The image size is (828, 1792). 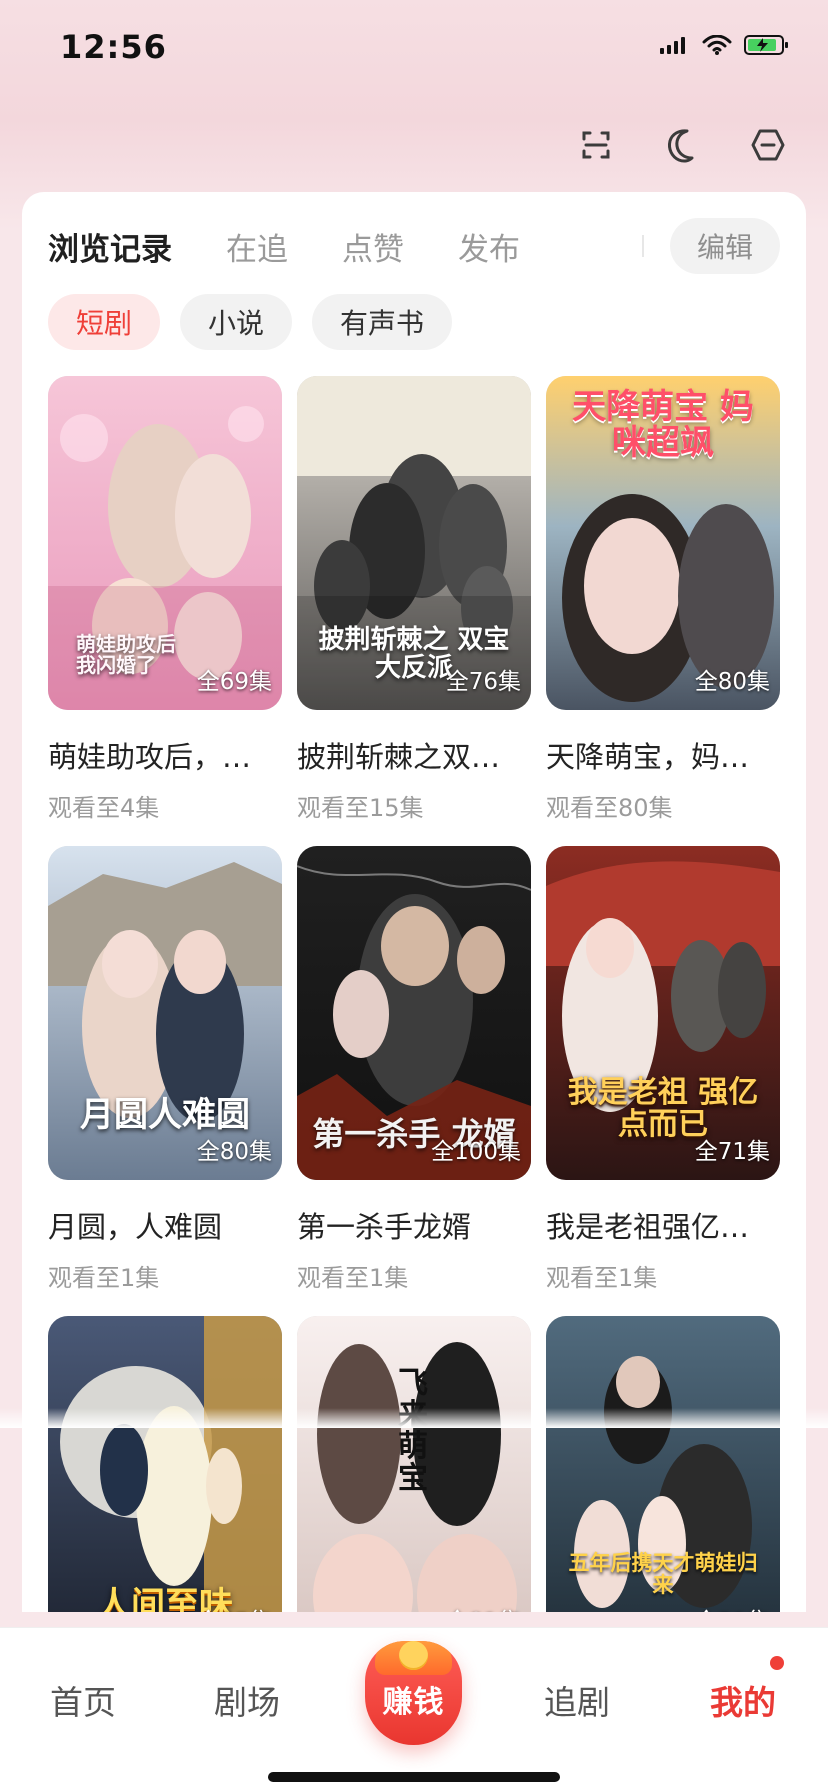 What do you see at coordinates (413, 1655) in the screenshot?
I see `coin-icon` at bounding box center [413, 1655].